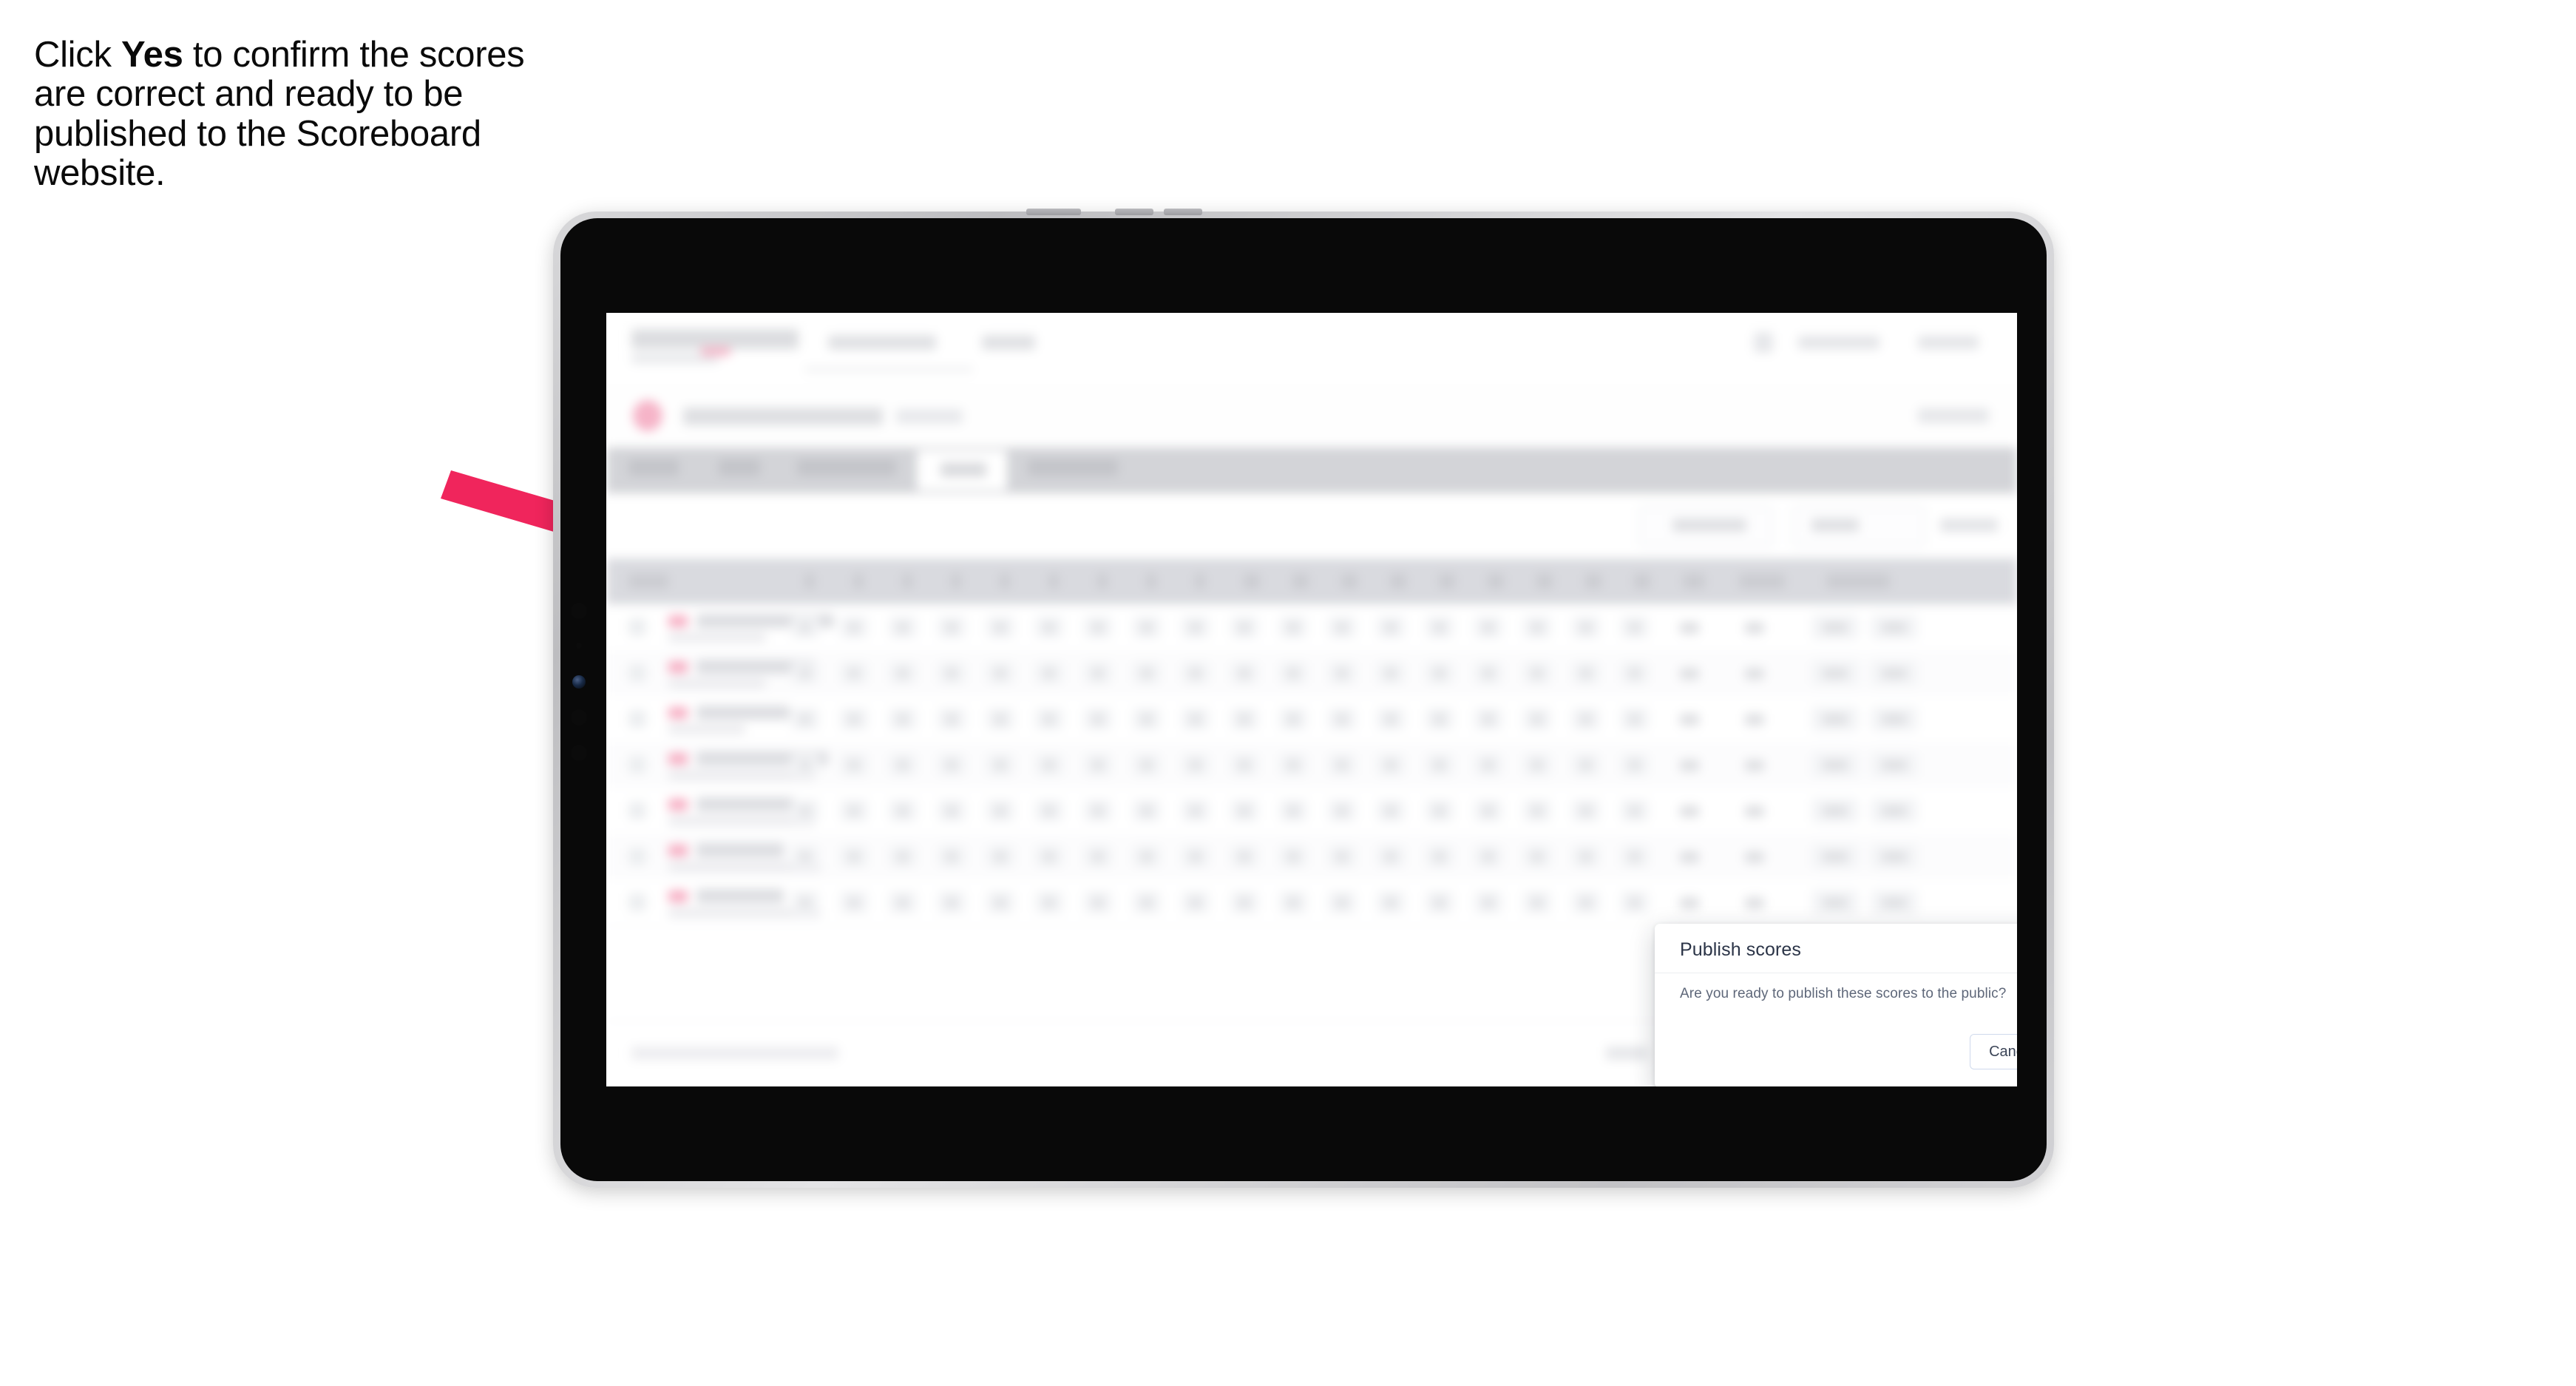 Image resolution: width=2576 pixels, height=1386 pixels. I want to click on cancel-button: Cancel, so click(1993, 1051).